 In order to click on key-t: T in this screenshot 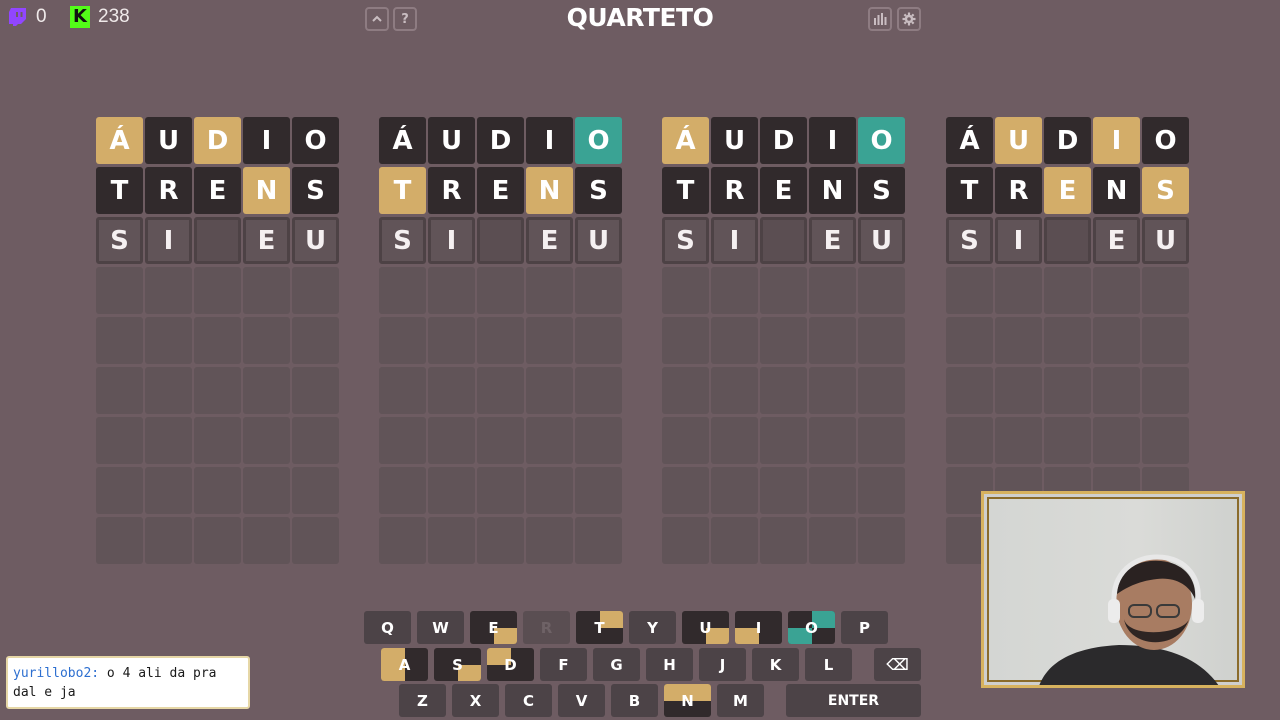, I will do `click(599, 627)`.